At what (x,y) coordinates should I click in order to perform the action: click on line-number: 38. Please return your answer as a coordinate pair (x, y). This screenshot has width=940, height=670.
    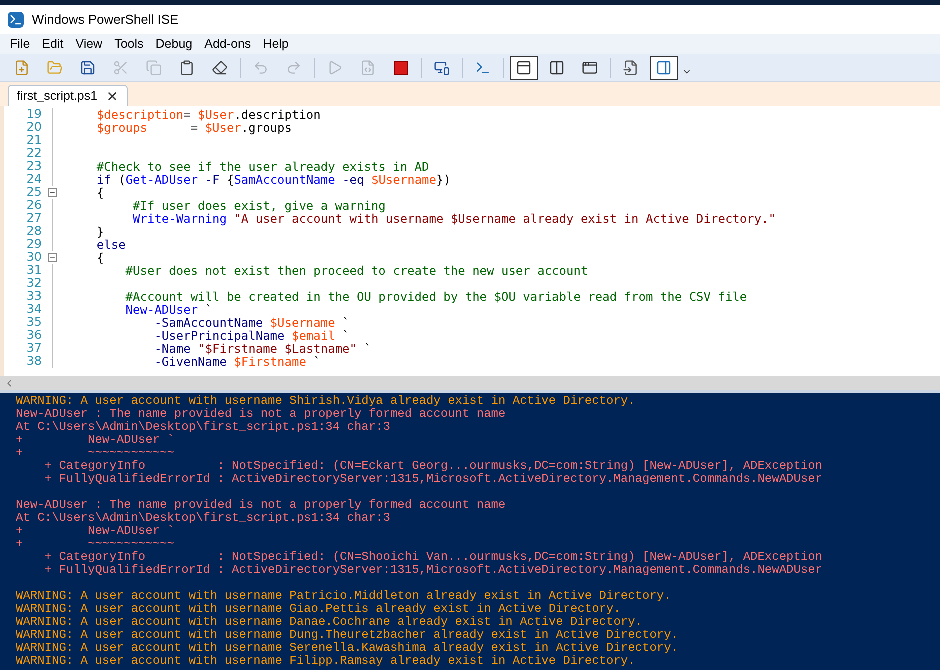
    Looking at the image, I should click on (34, 361).